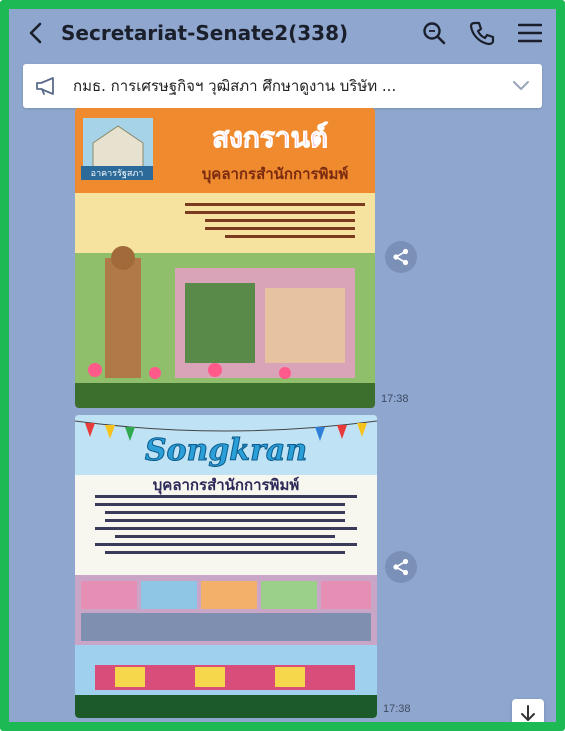  Describe the element at coordinates (521, 85) in the screenshot. I see `chevron-down-icon` at that location.